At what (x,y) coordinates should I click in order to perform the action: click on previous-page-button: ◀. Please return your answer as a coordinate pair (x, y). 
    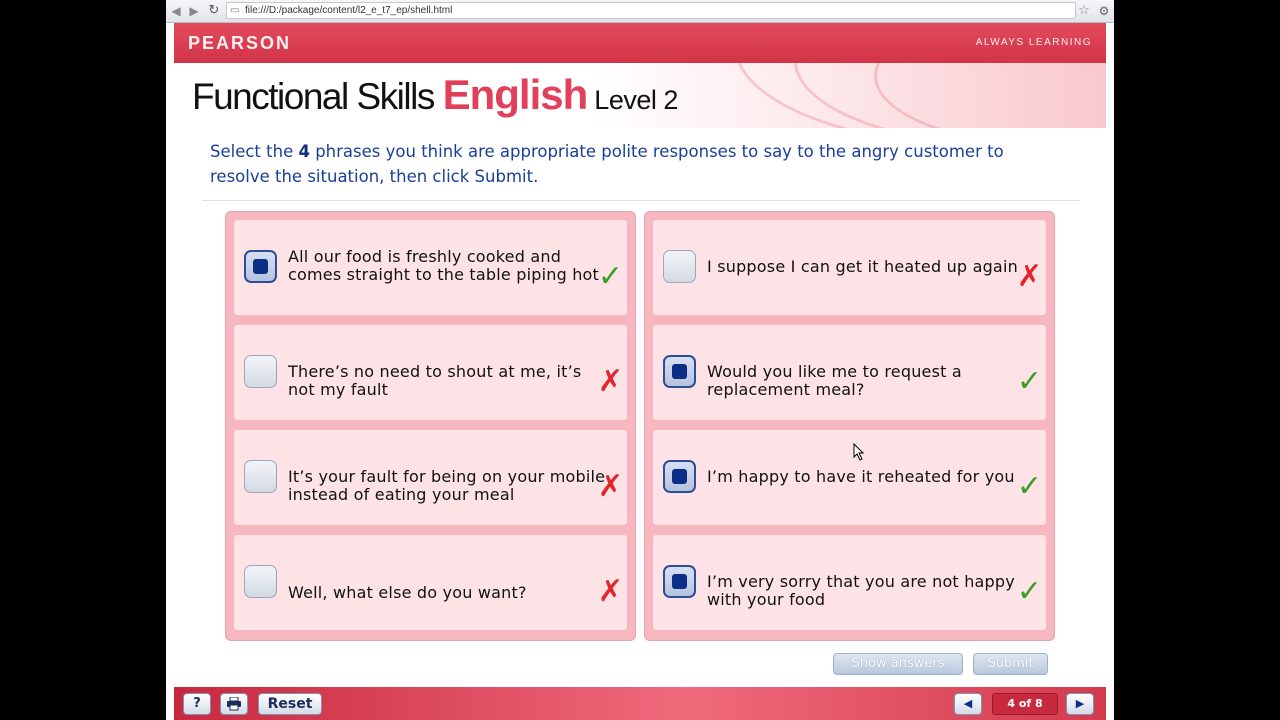
    Looking at the image, I should click on (968, 704).